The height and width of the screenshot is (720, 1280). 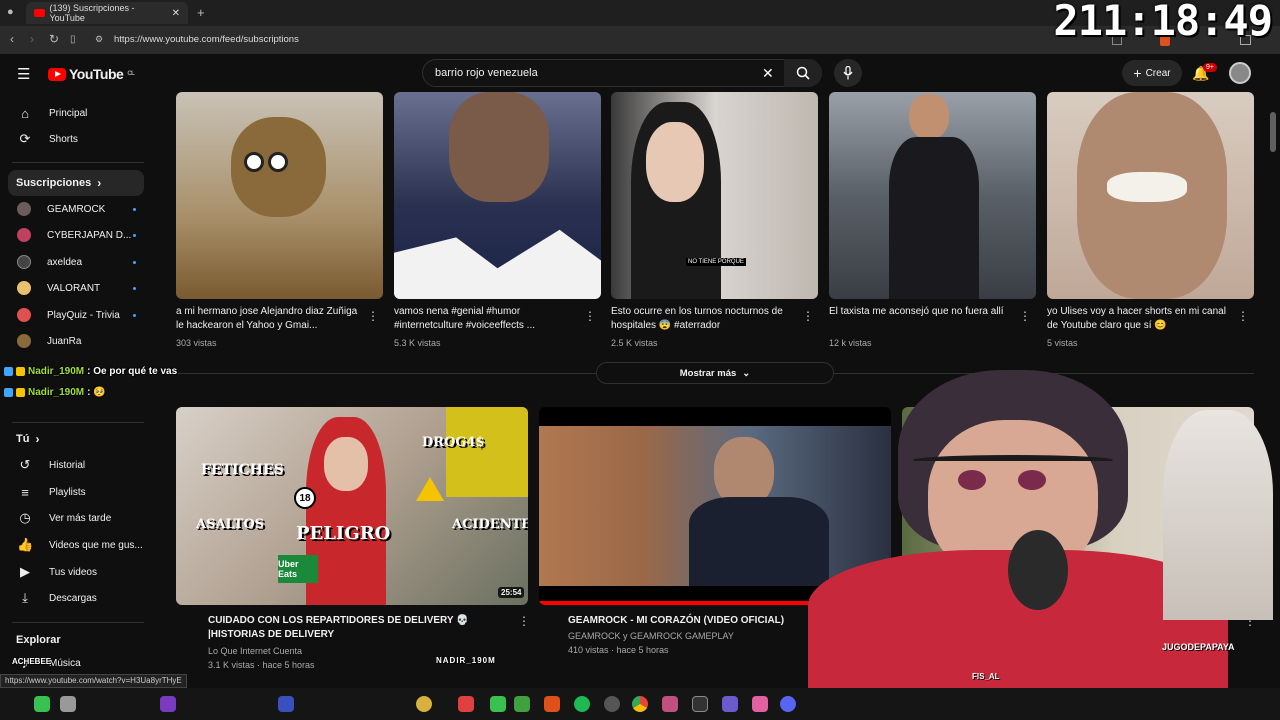 What do you see at coordinates (78, 288) in the screenshot?
I see `sidebar-item-sub-valorant: VALORANT` at bounding box center [78, 288].